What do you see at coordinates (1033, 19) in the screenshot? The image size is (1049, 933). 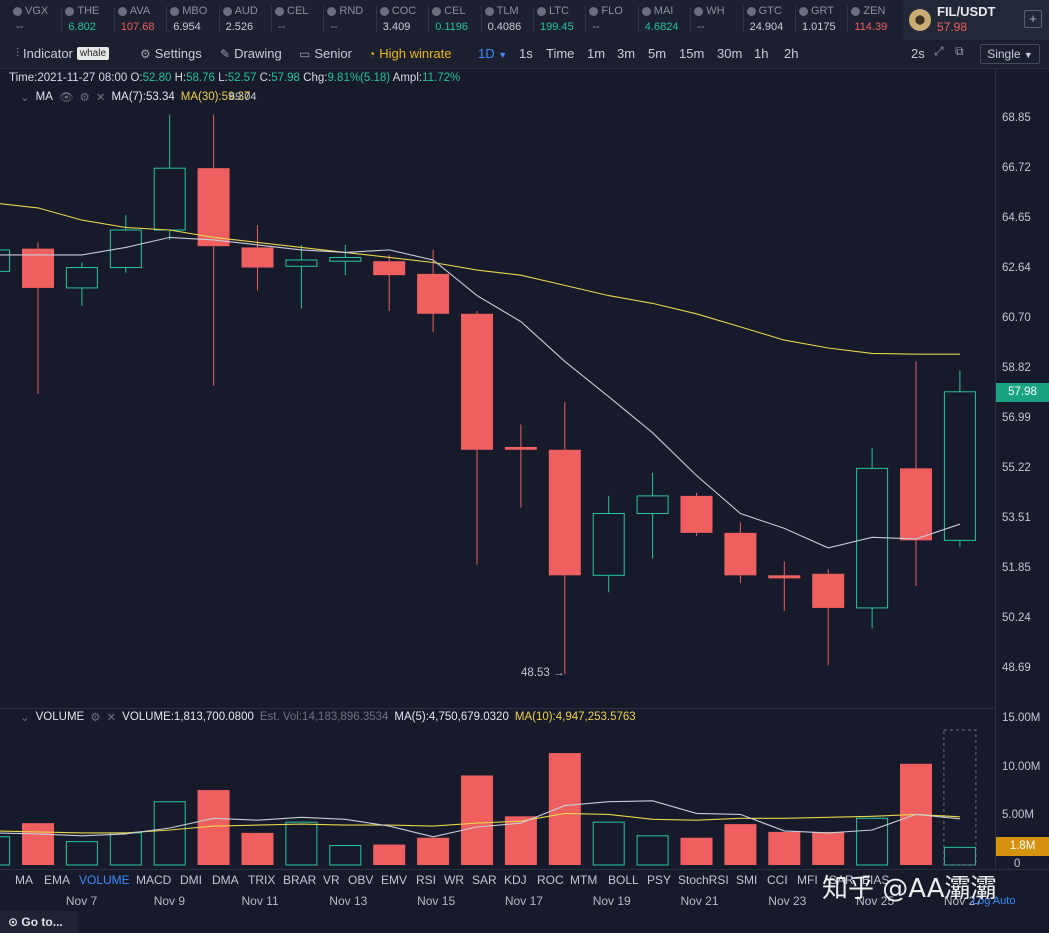 I see `add-pair-button: +` at bounding box center [1033, 19].